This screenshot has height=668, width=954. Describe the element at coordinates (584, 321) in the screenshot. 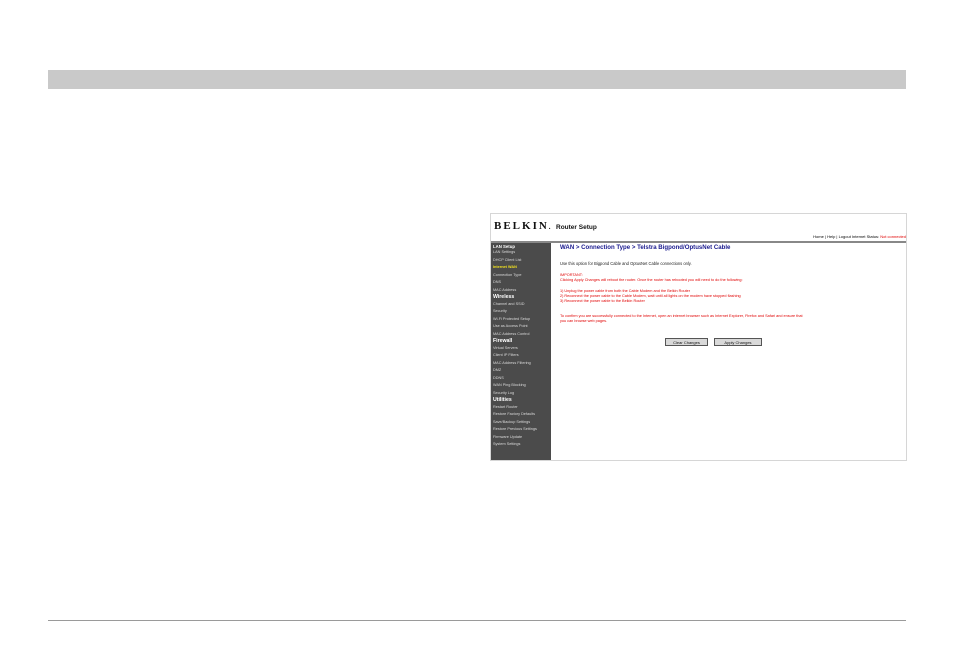

I see `confirm-text-line2: you can browse web pages.` at that location.